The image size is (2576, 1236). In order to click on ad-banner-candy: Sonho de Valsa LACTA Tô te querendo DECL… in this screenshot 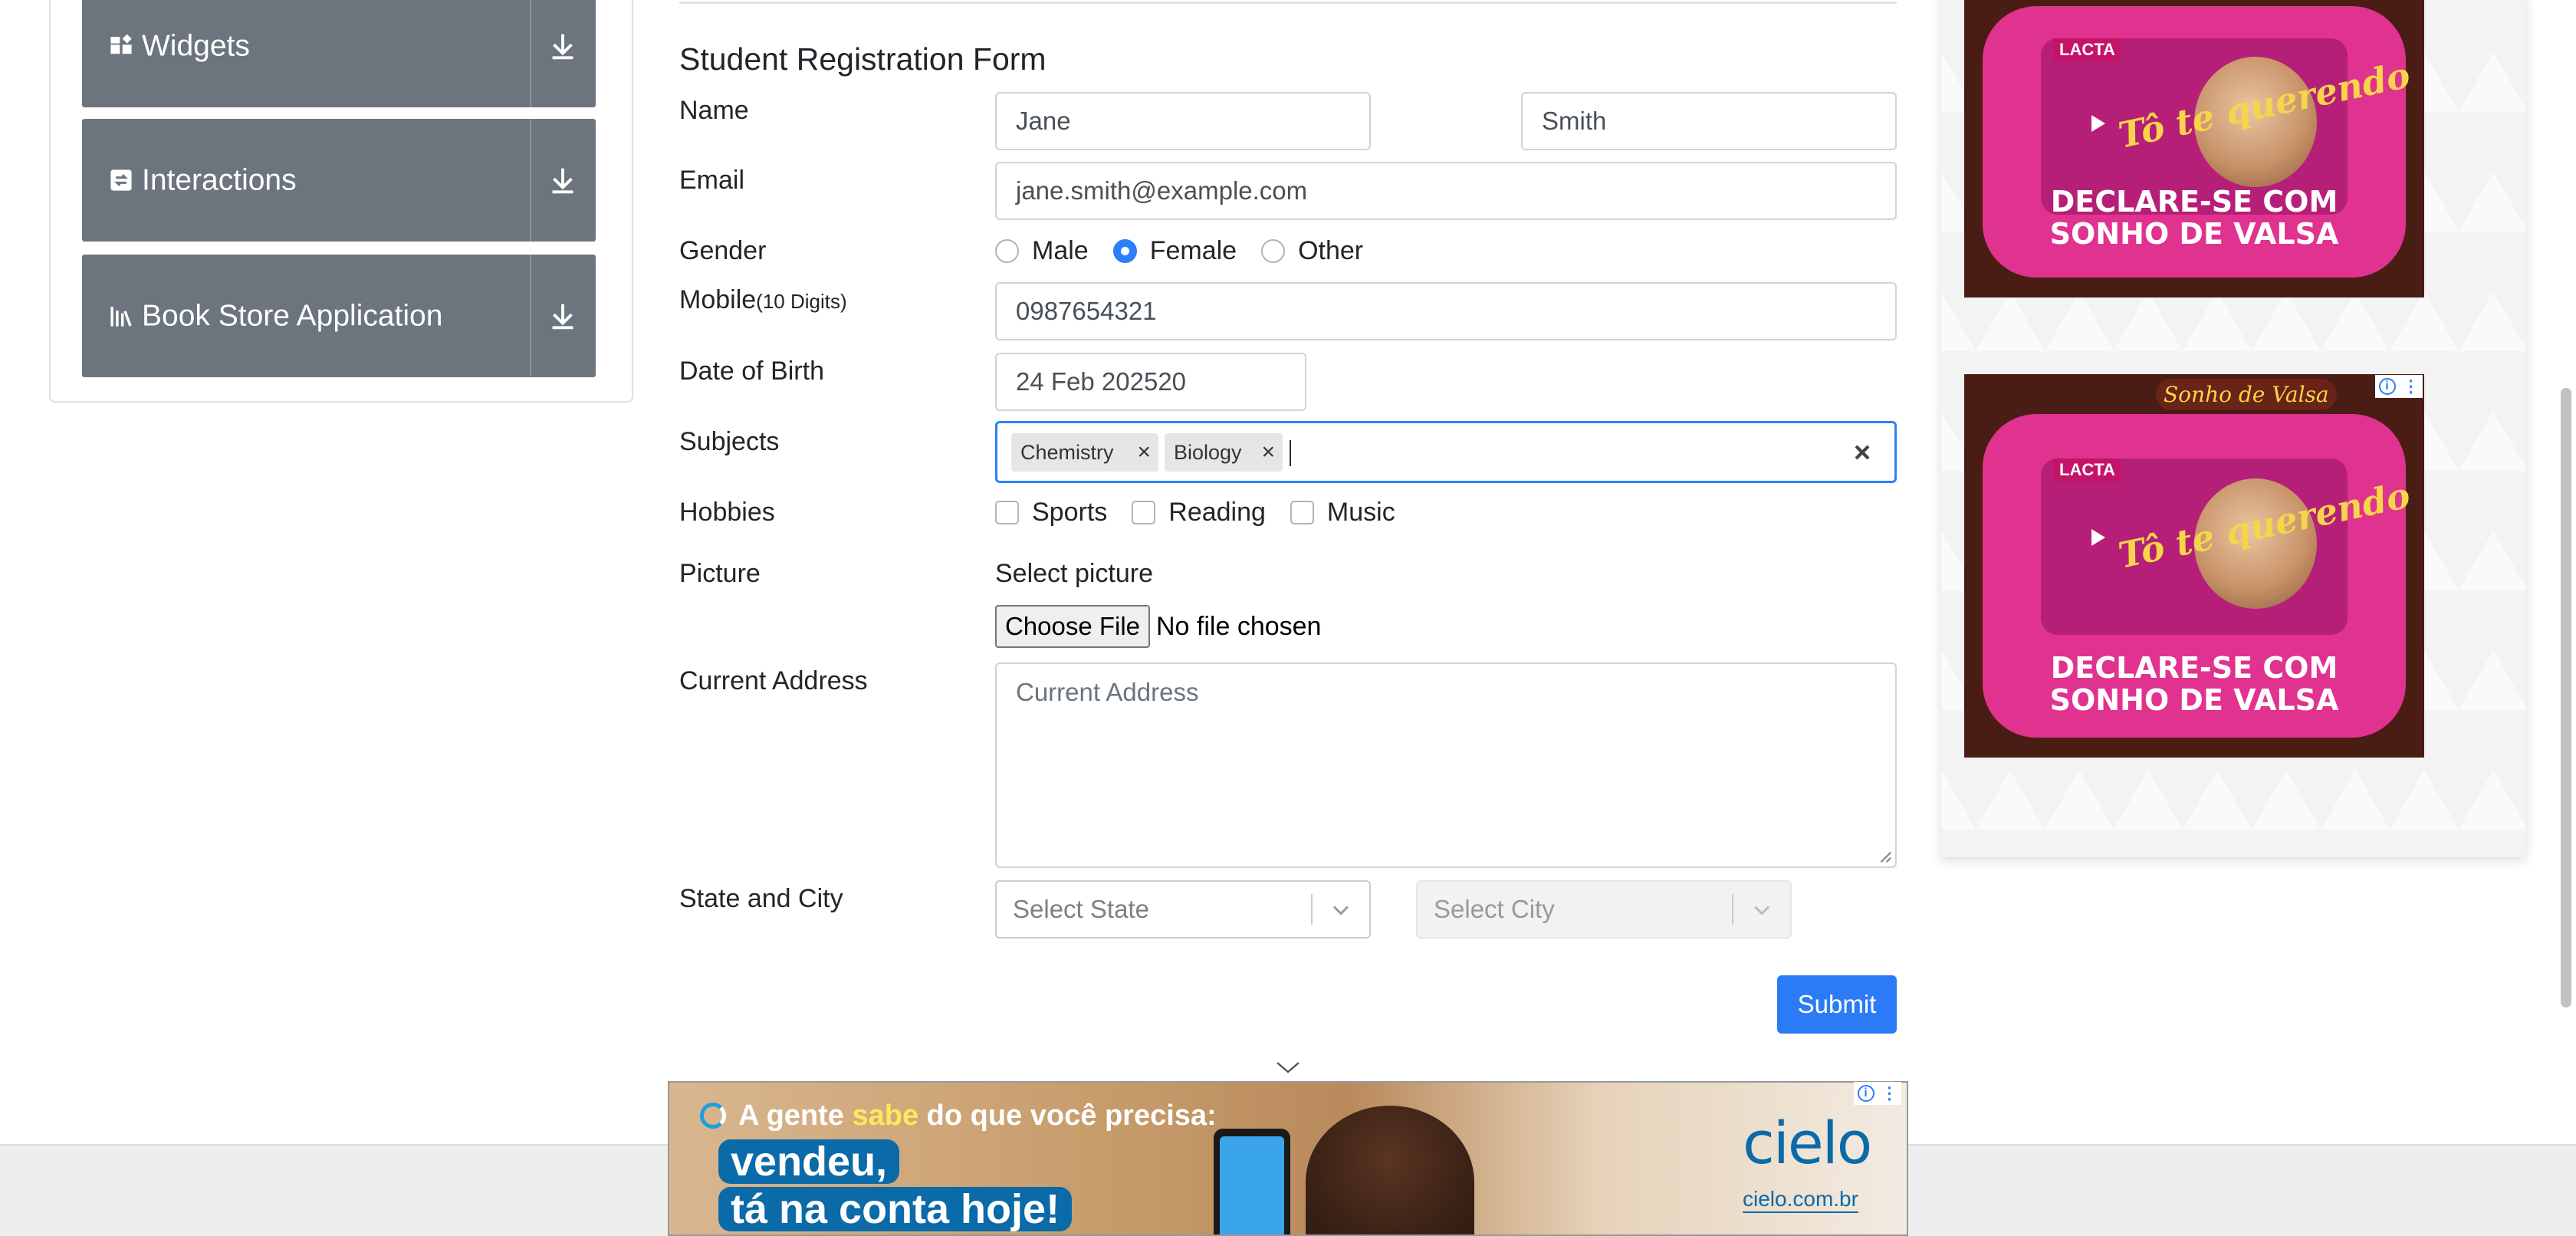, I will do `click(2194, 566)`.